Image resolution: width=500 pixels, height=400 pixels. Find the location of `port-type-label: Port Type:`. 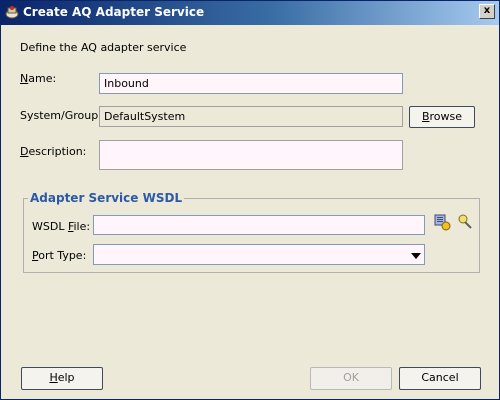

port-type-label: Port Type: is located at coordinates (59, 255).